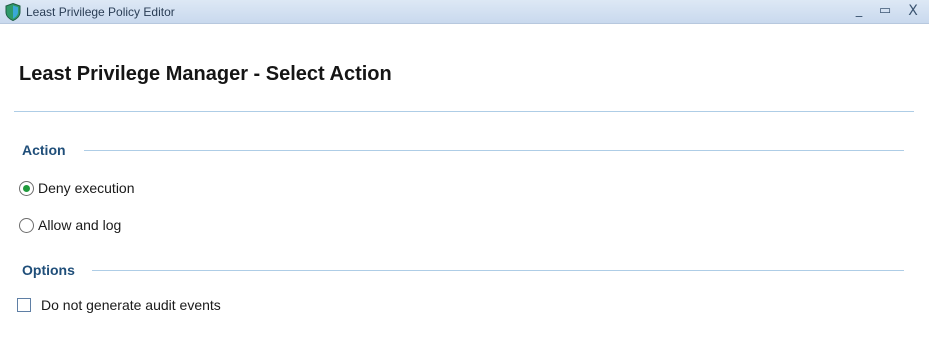 The image size is (929, 338). What do you see at coordinates (26, 188) in the screenshot?
I see `radio-selected-icon` at bounding box center [26, 188].